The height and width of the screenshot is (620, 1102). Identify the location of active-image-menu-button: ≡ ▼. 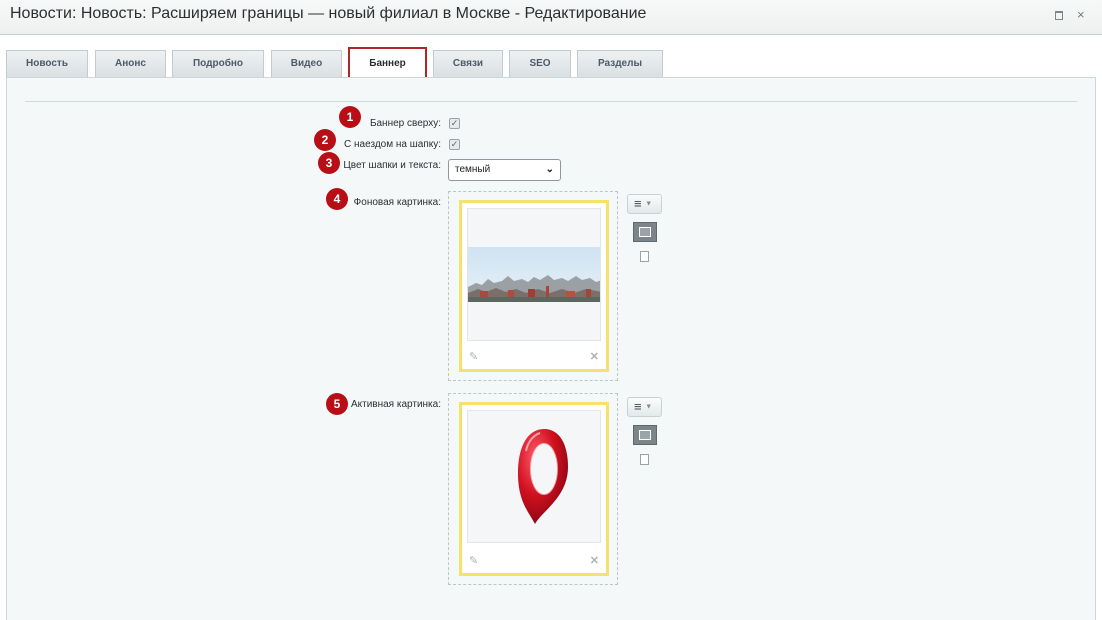
(644, 407).